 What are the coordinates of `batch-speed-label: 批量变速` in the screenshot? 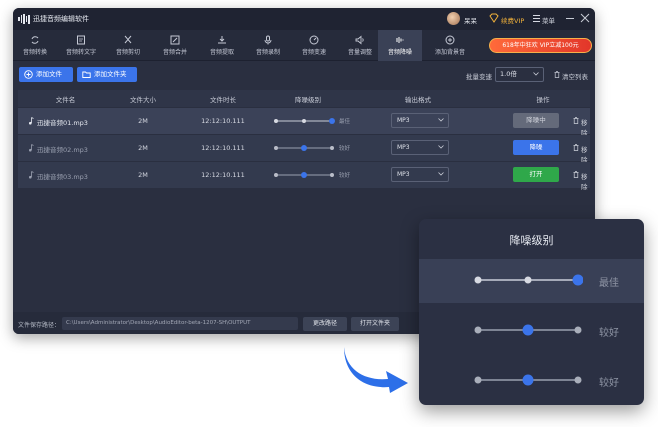 It's located at (479, 77).